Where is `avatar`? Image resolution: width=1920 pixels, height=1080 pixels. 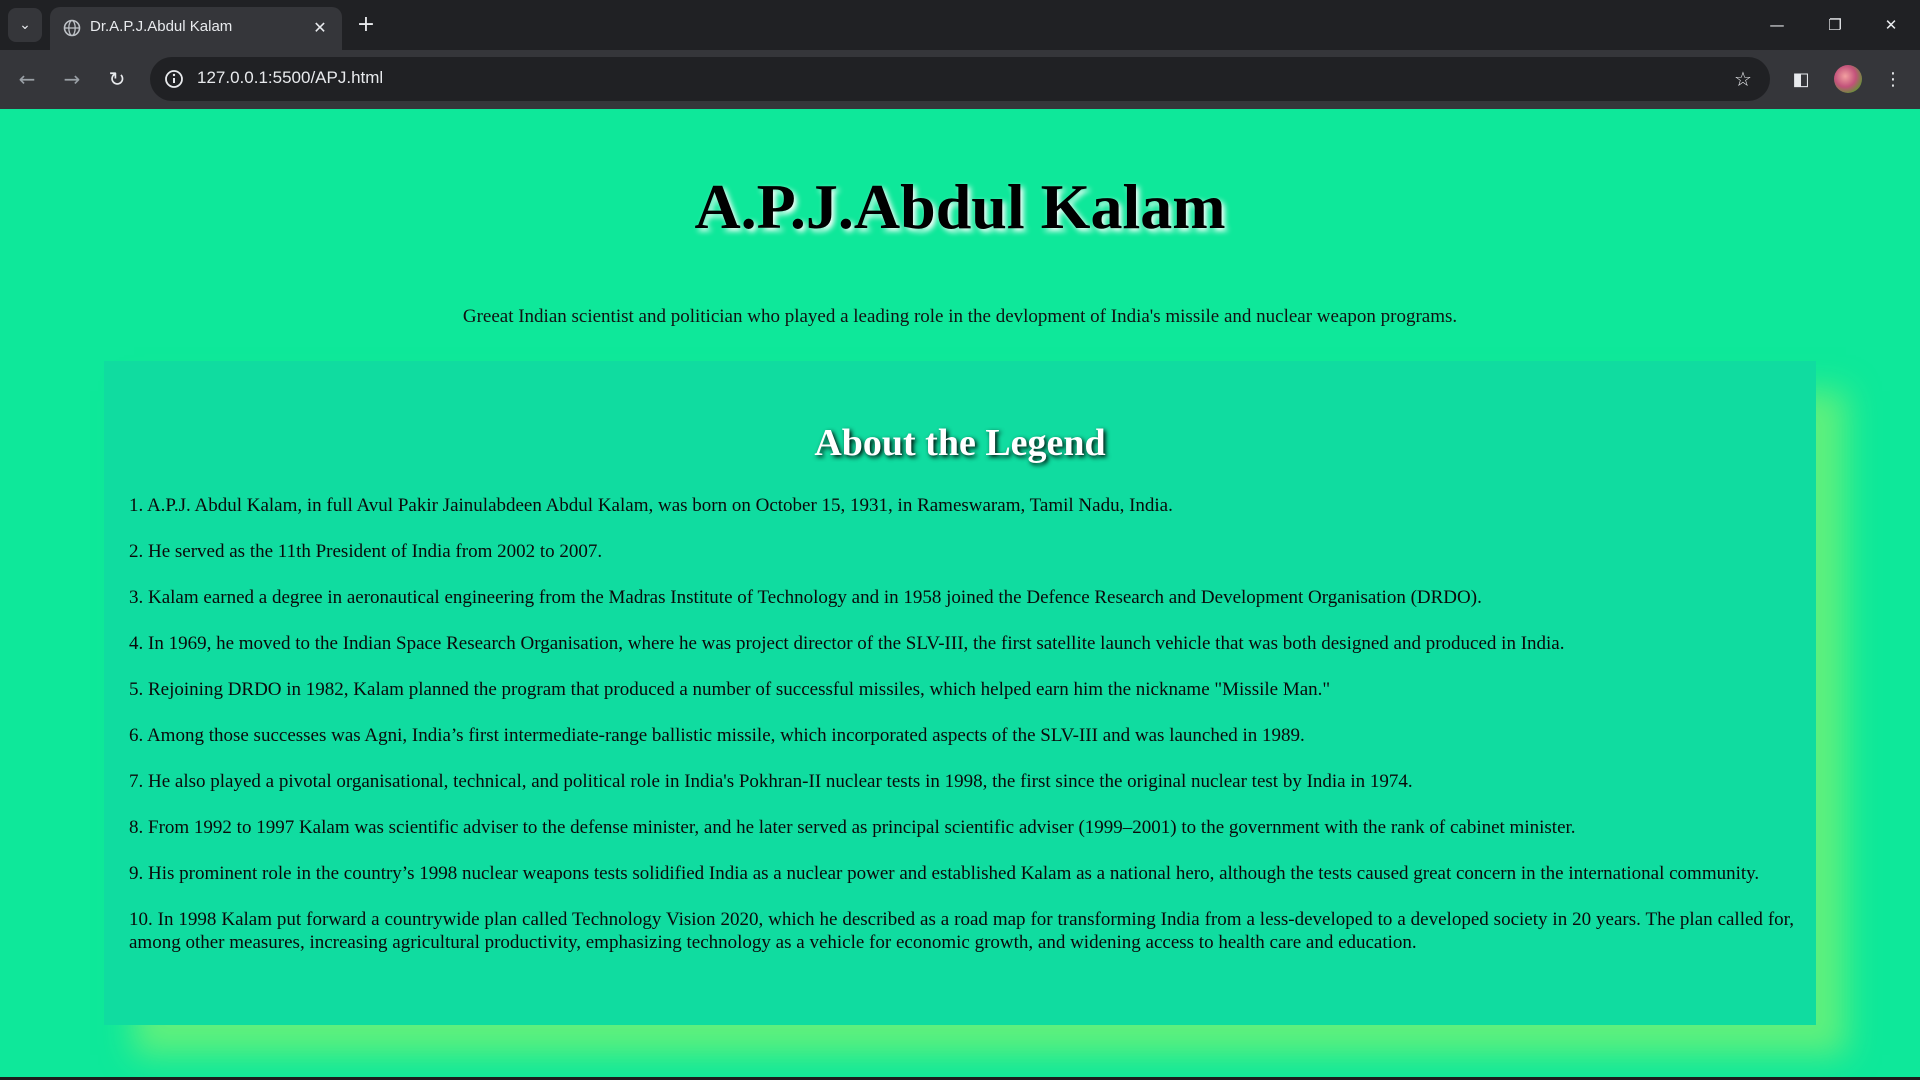
avatar is located at coordinates (1848, 79).